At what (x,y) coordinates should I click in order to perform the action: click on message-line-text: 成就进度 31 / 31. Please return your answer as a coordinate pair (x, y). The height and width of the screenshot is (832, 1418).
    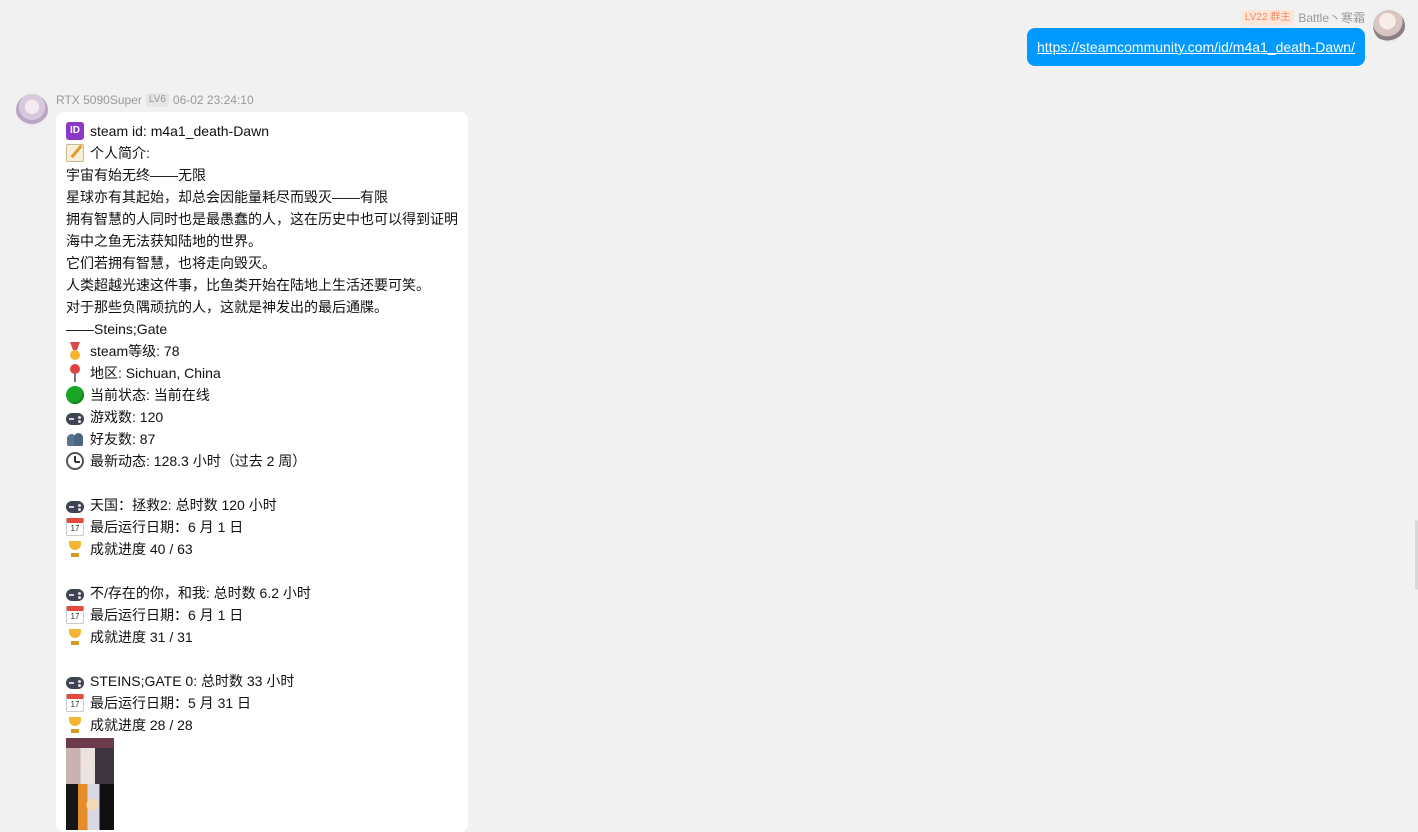
    Looking at the image, I should click on (141, 637).